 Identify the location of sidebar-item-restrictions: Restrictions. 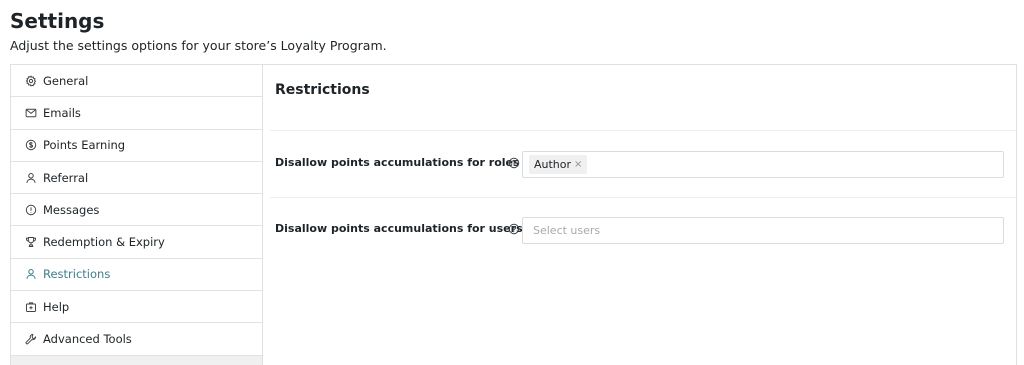
(136, 275).